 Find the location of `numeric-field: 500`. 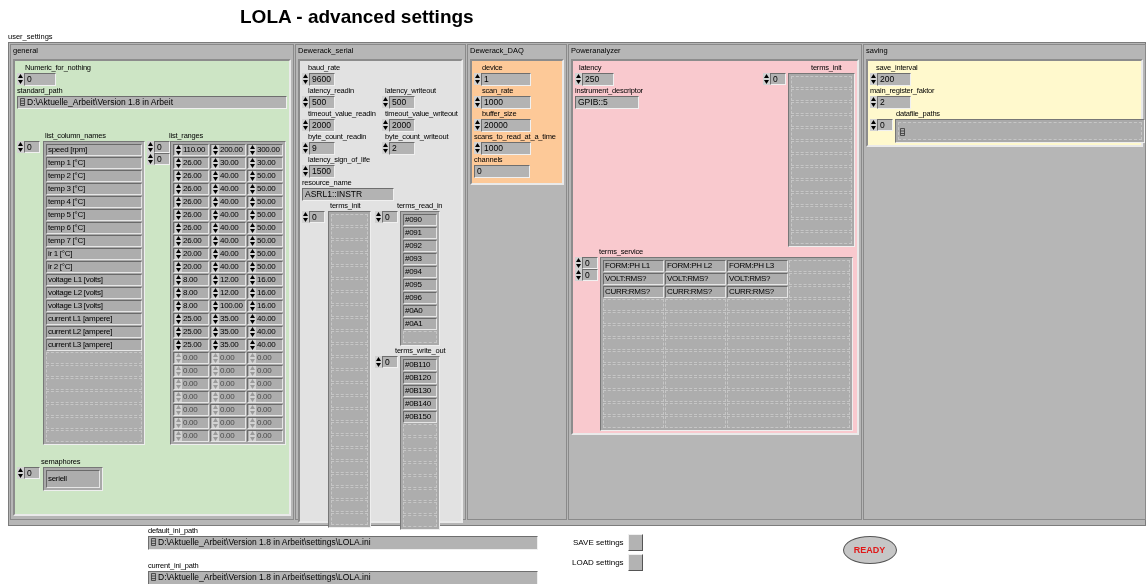

numeric-field: 500 is located at coordinates (402, 102).